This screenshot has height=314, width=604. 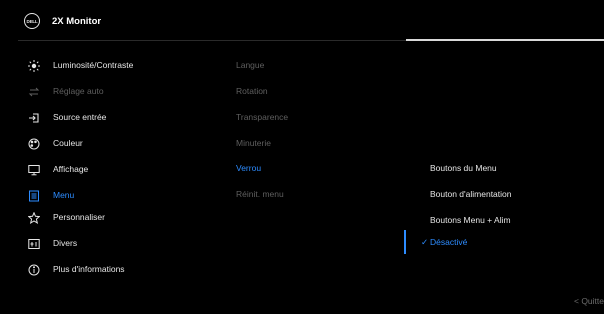 What do you see at coordinates (253, 143) in the screenshot?
I see `submenu-item-timer: Minuterie` at bounding box center [253, 143].